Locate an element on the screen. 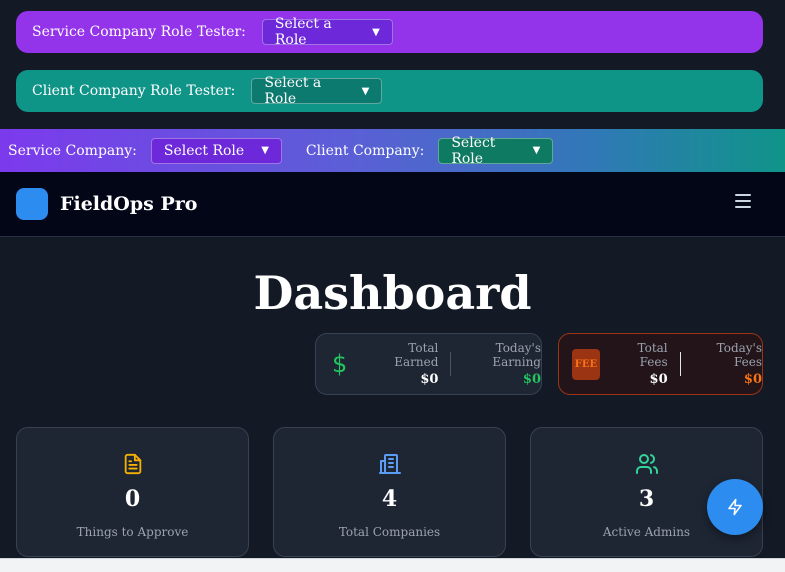 This screenshot has height=572, width=785. lightning-icon is located at coordinates (735, 507).